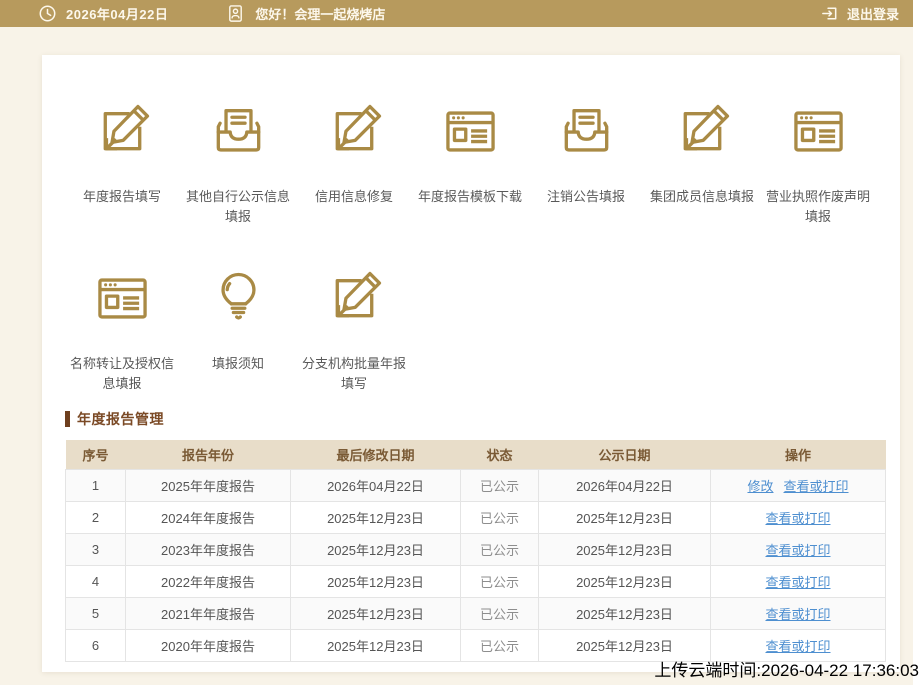 This screenshot has height=685, width=923. What do you see at coordinates (117, 14) in the screenshot?
I see `current-date: 2026年04月22日` at bounding box center [117, 14].